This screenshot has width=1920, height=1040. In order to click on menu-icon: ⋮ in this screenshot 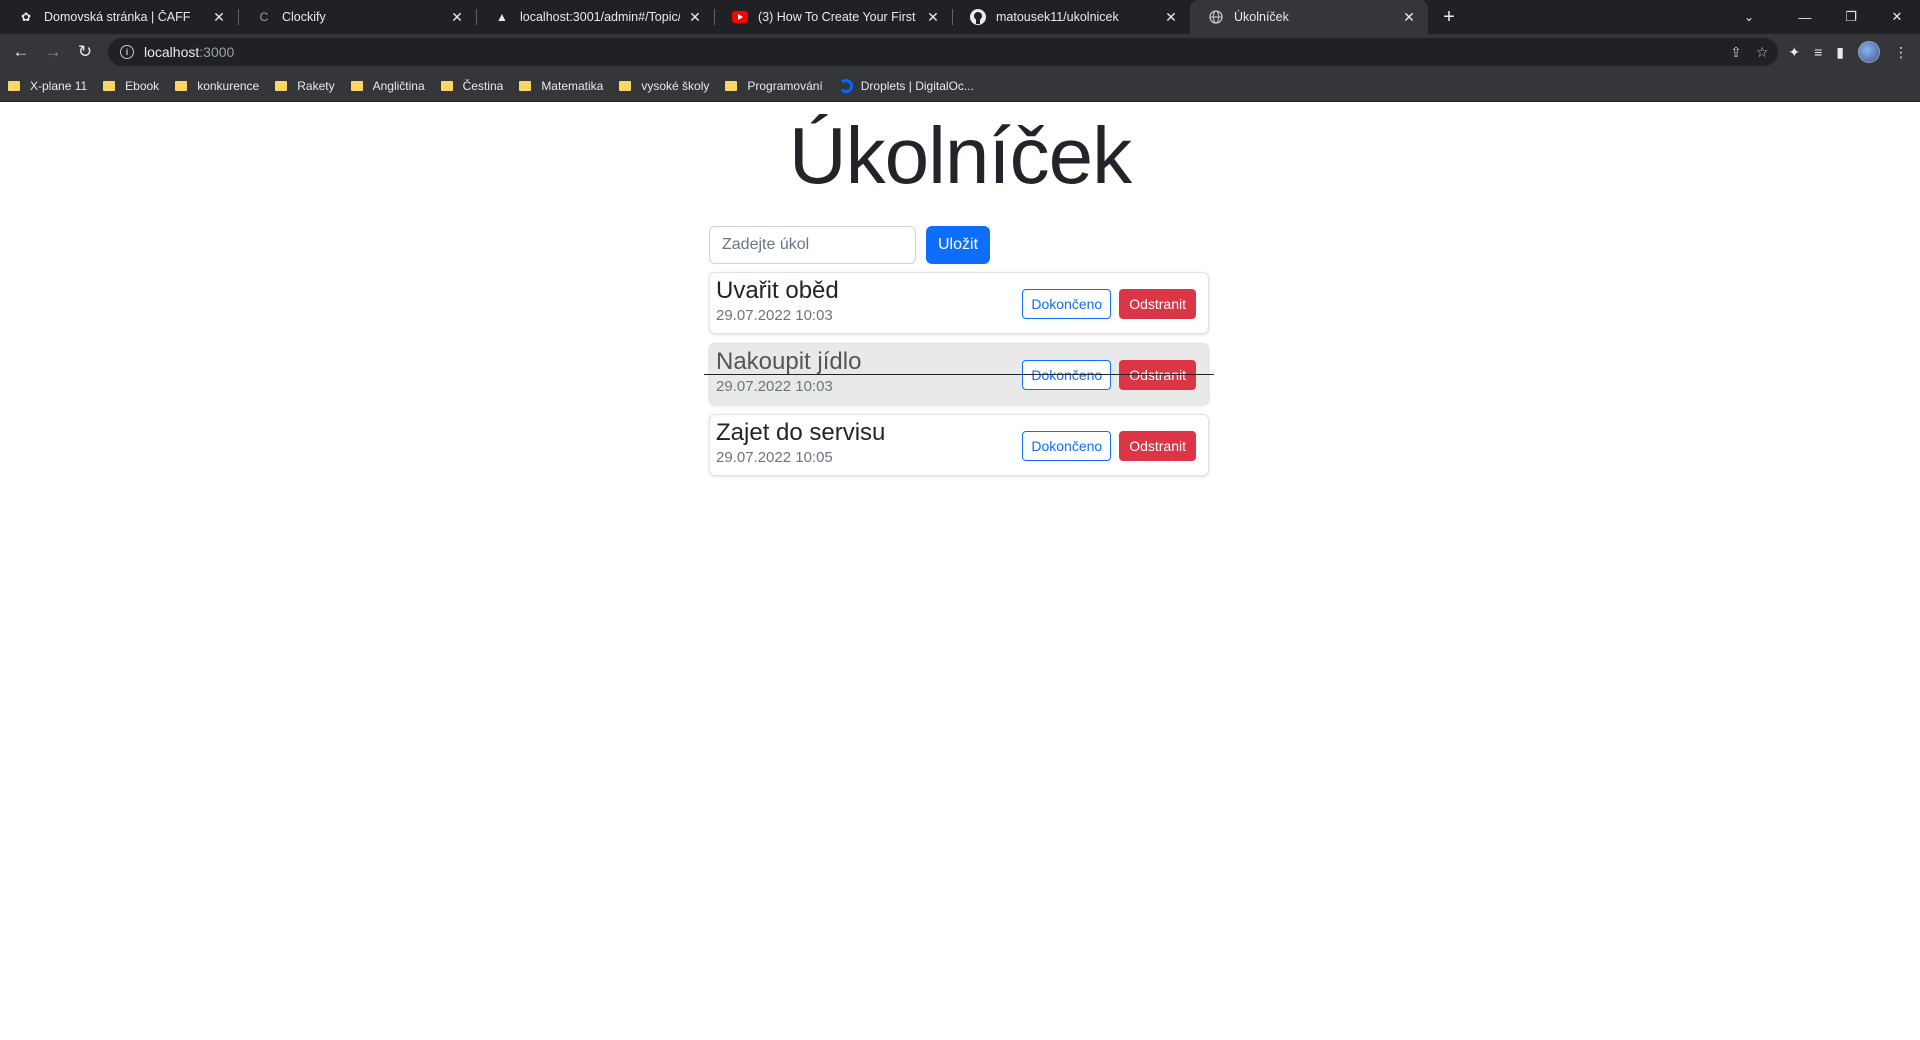, I will do `click(1901, 52)`.